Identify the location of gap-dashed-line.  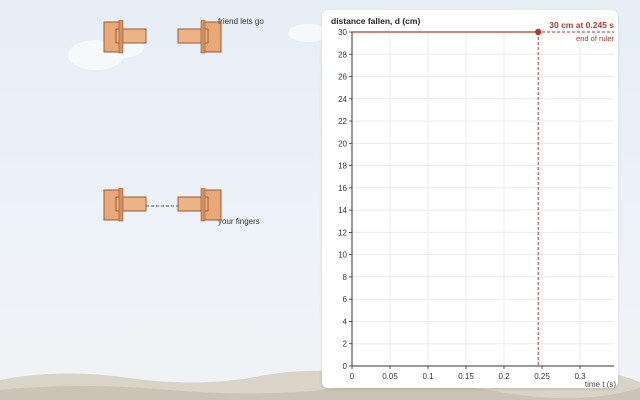
(163, 206).